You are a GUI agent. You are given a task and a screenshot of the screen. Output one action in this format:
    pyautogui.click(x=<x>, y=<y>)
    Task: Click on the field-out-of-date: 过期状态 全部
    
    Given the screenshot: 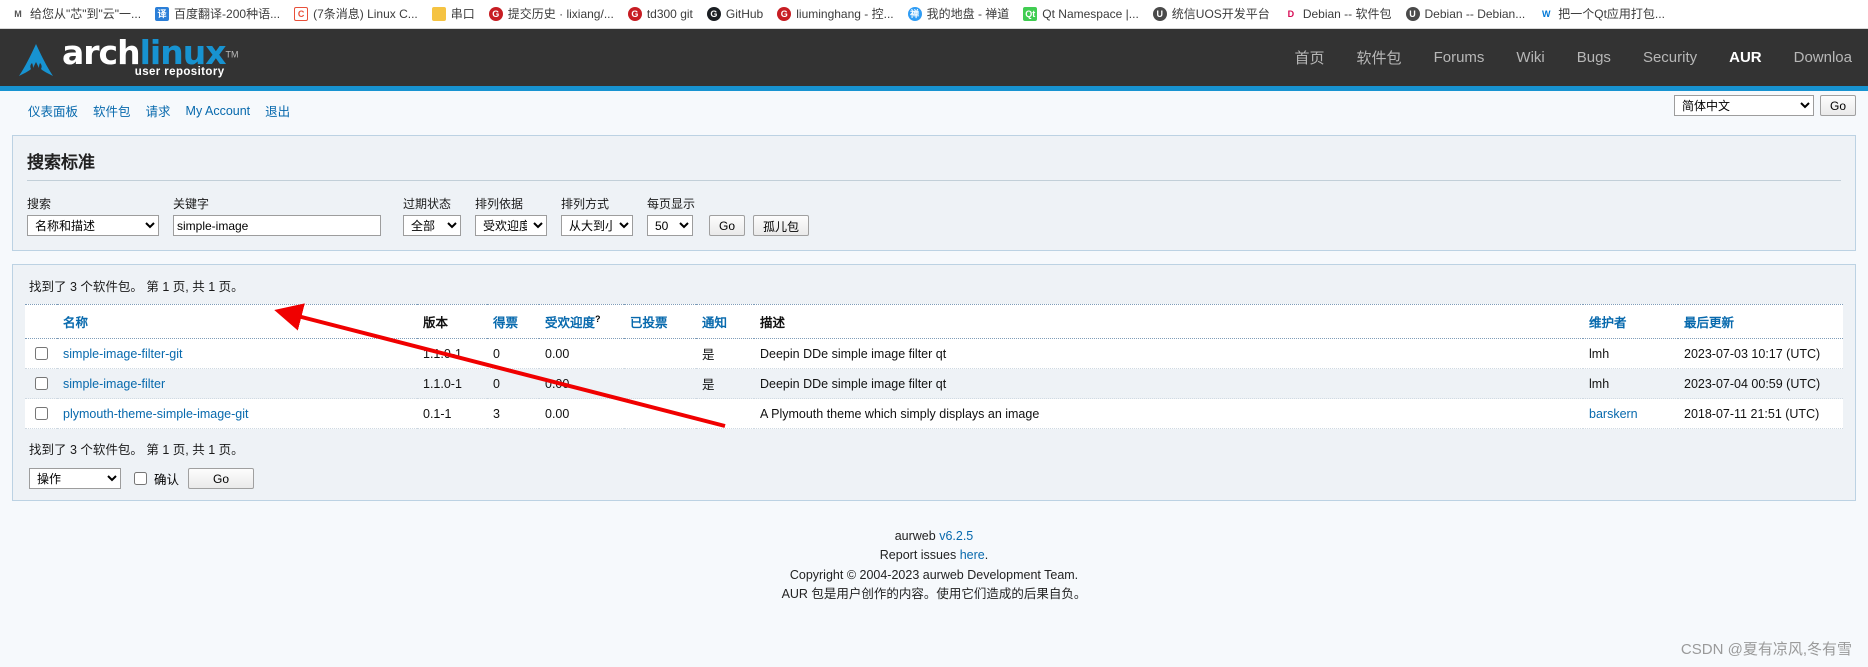 What is the action you would take?
    pyautogui.click(x=432, y=215)
    